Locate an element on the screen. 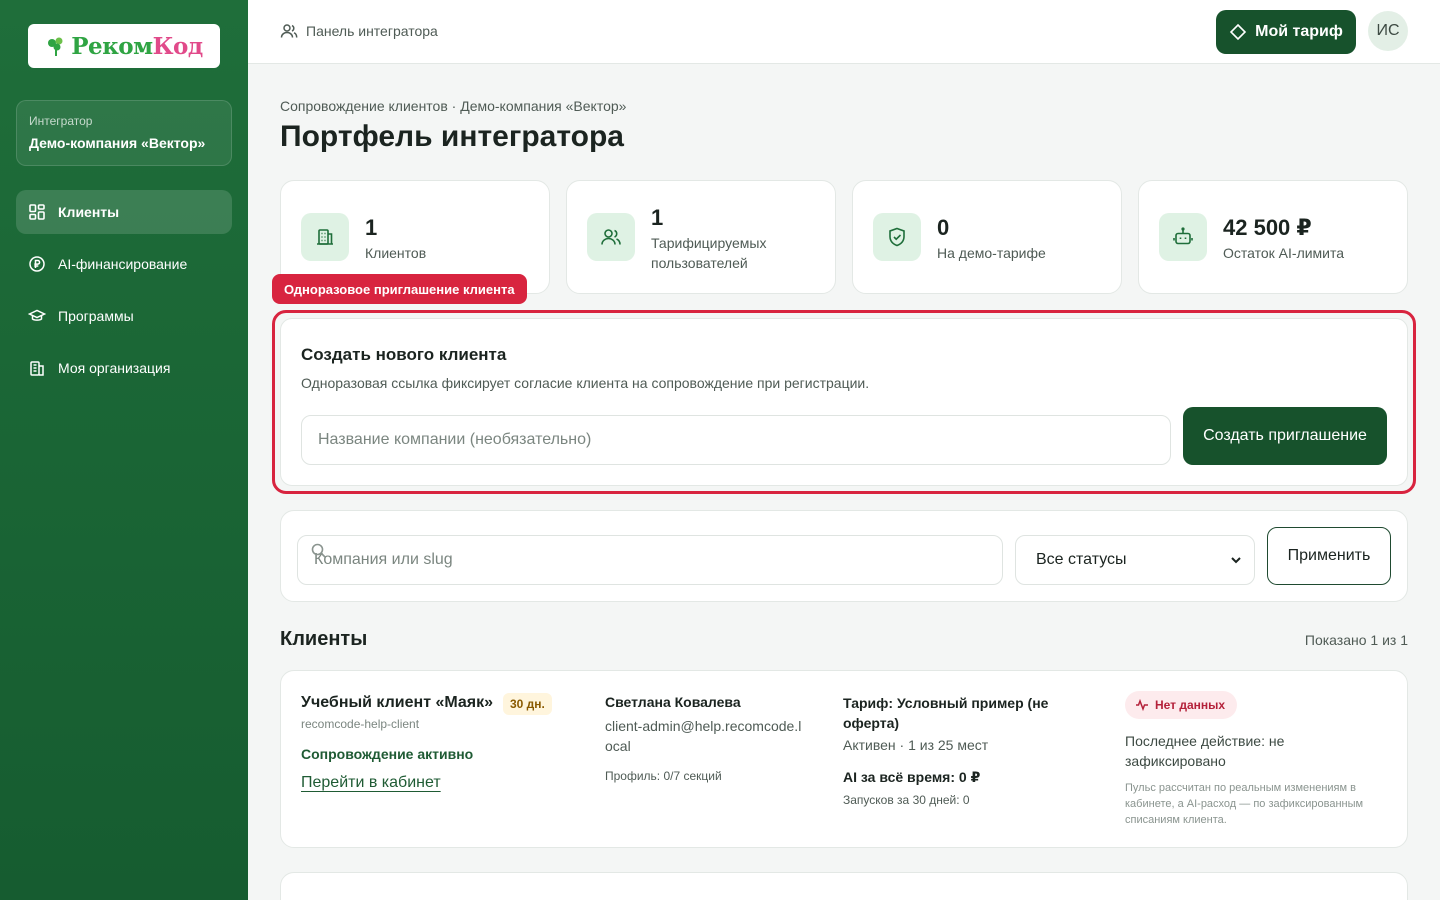 Image resolution: width=1440 pixels, height=900 pixels. pulse-status-badge: Нет данных is located at coordinates (1181, 705).